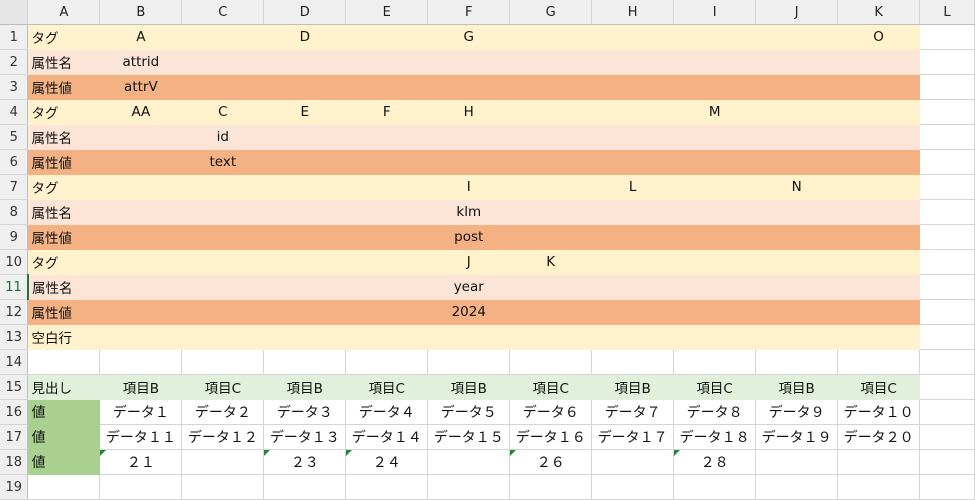 The height and width of the screenshot is (500, 975). Describe the element at coordinates (633, 462) in the screenshot. I see `cell-h18` at that location.